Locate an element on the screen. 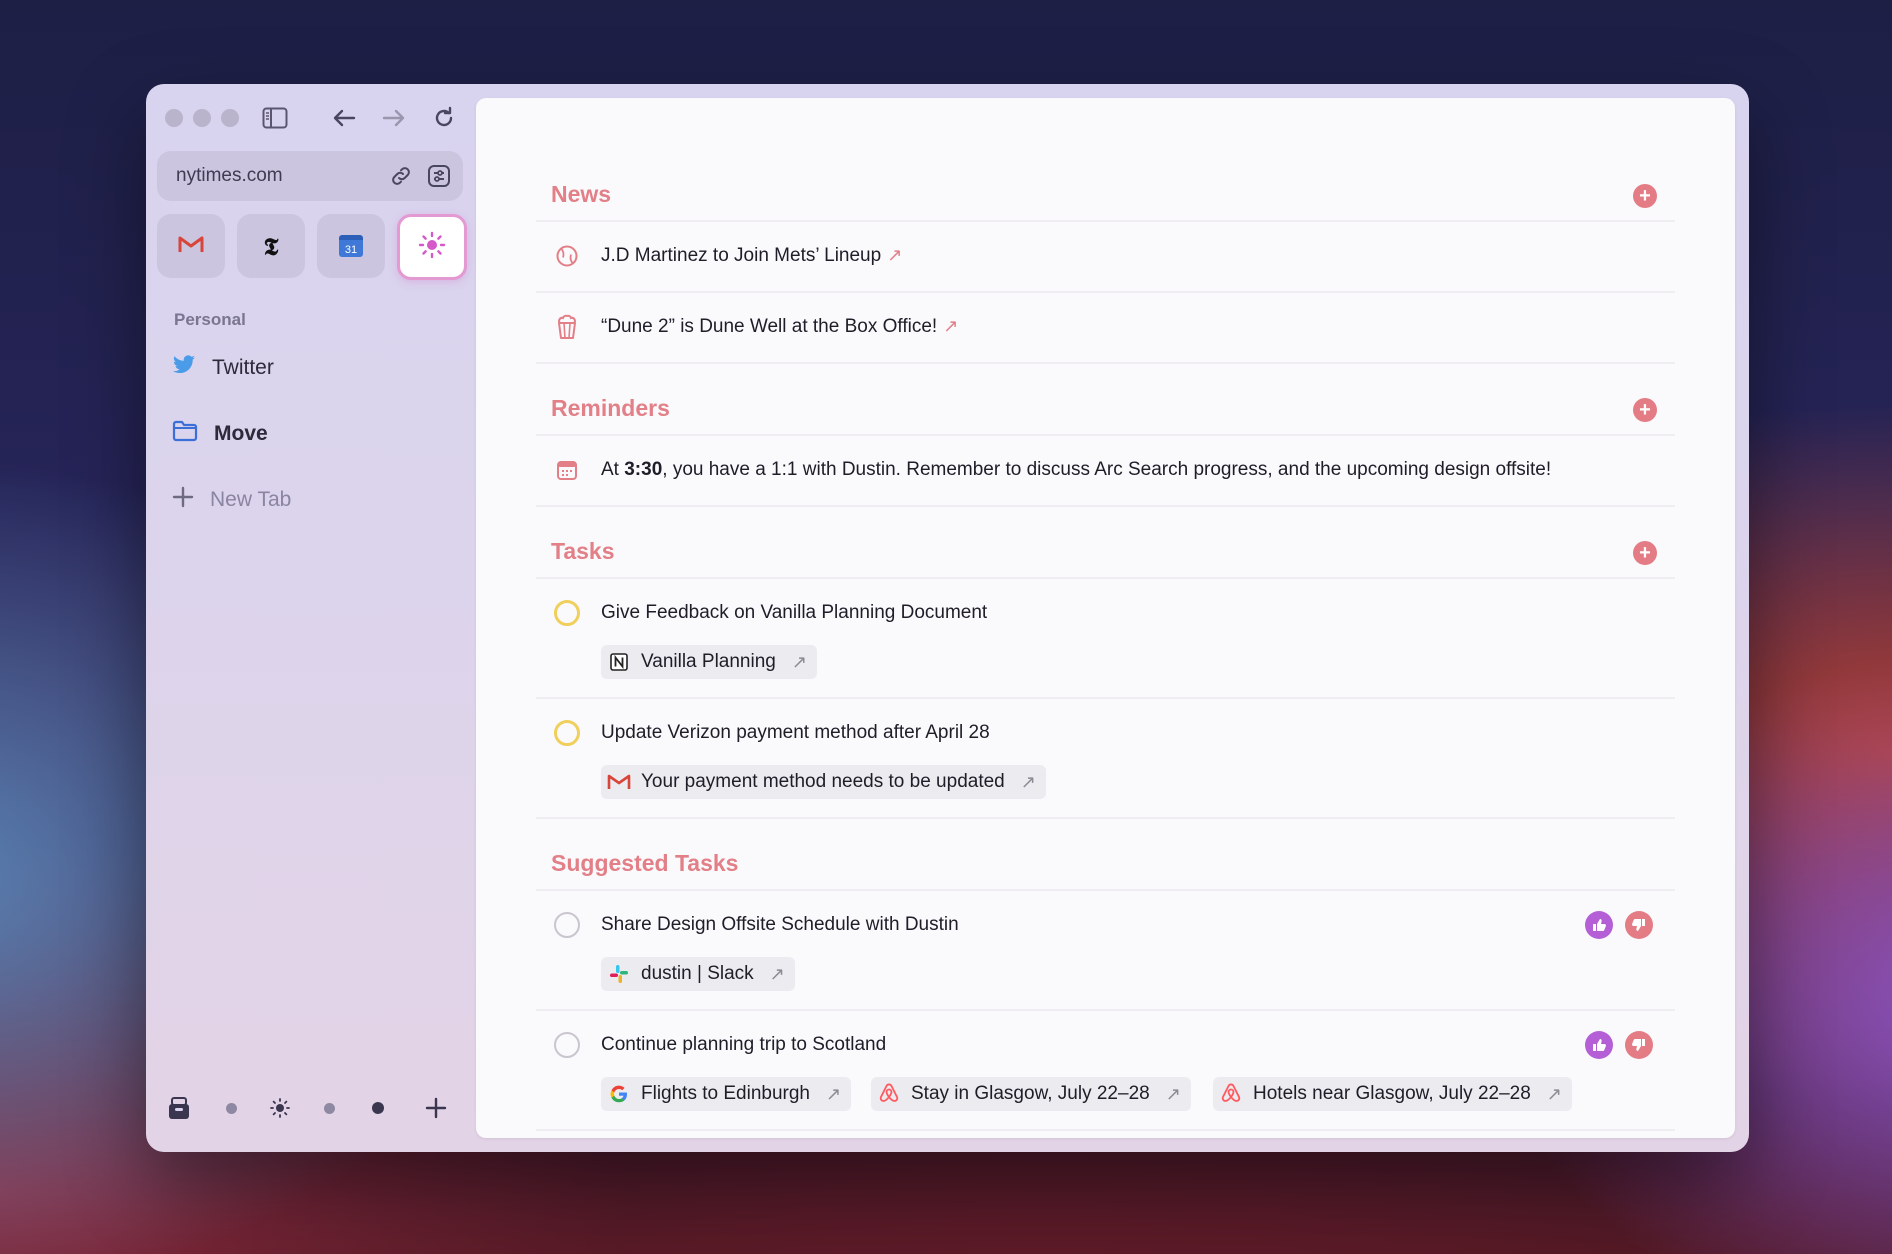  close-window-button is located at coordinates (174, 118).